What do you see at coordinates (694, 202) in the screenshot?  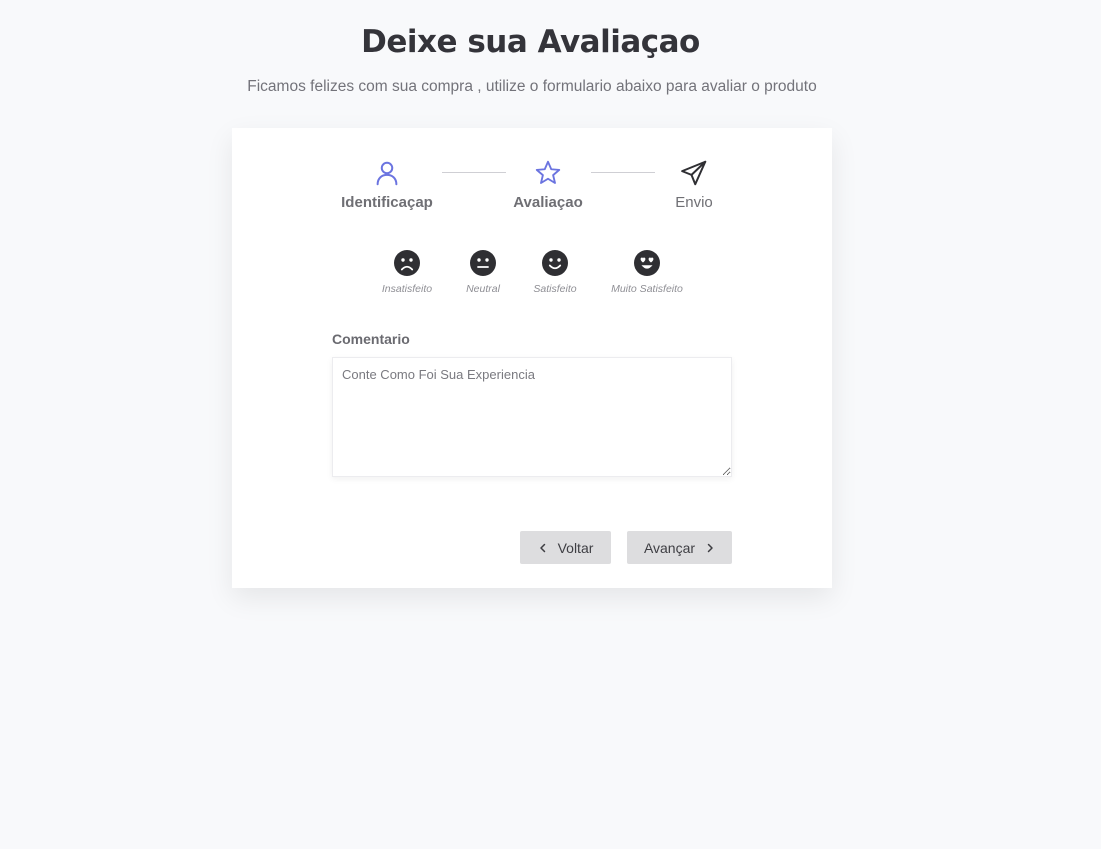 I see `step-label: Envio` at bounding box center [694, 202].